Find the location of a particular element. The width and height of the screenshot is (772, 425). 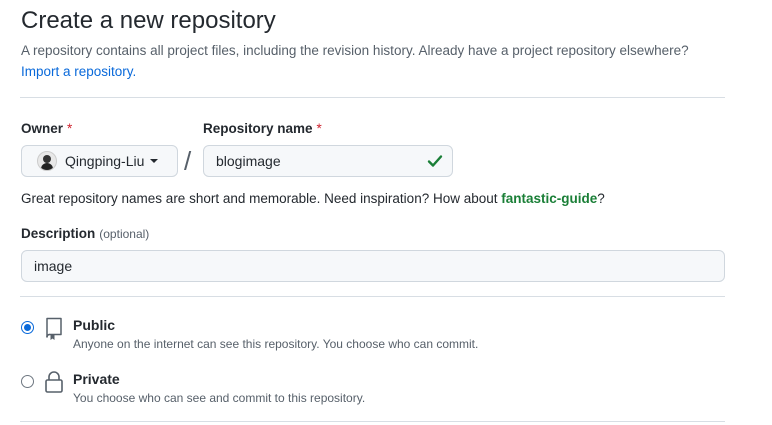

repo-name-label-text: Repository name is located at coordinates (258, 128).